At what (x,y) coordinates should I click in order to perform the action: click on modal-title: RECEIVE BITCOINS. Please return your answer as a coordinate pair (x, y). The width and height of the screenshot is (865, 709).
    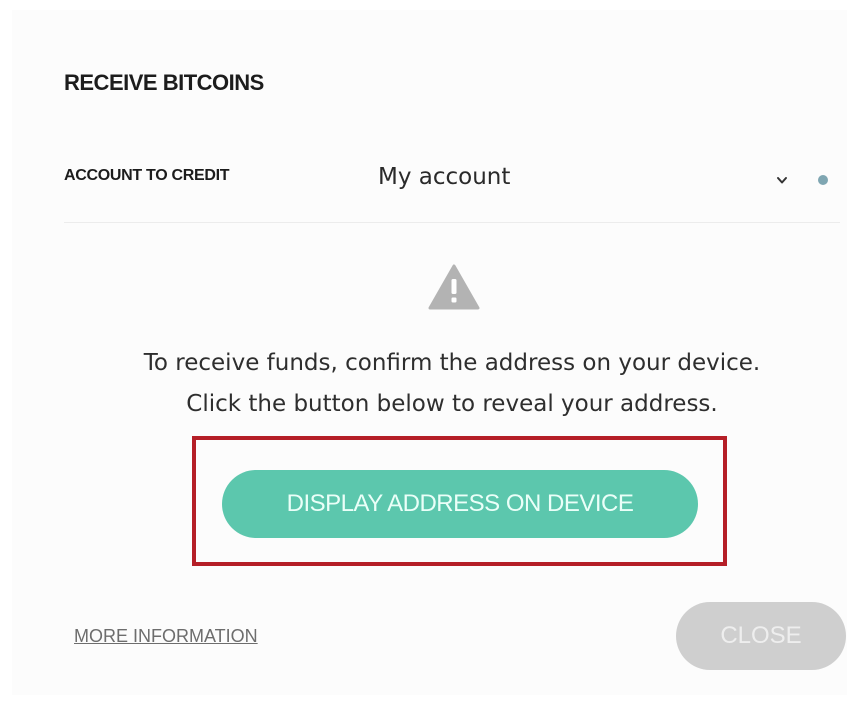
    Looking at the image, I should click on (164, 82).